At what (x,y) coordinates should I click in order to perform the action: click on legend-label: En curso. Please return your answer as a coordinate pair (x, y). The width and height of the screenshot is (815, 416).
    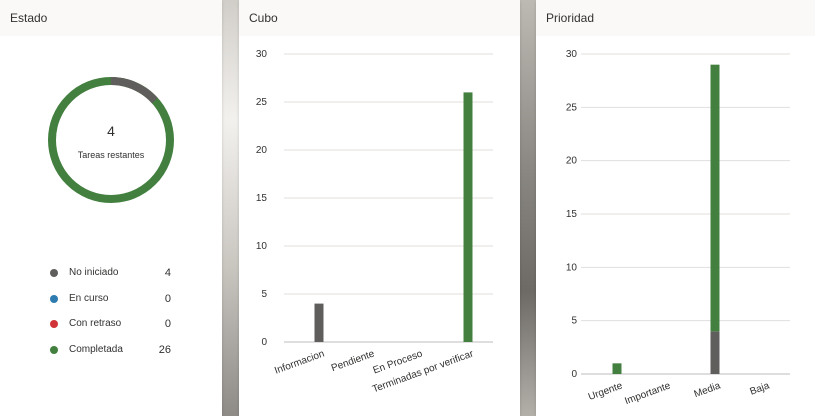
    Looking at the image, I should click on (89, 298).